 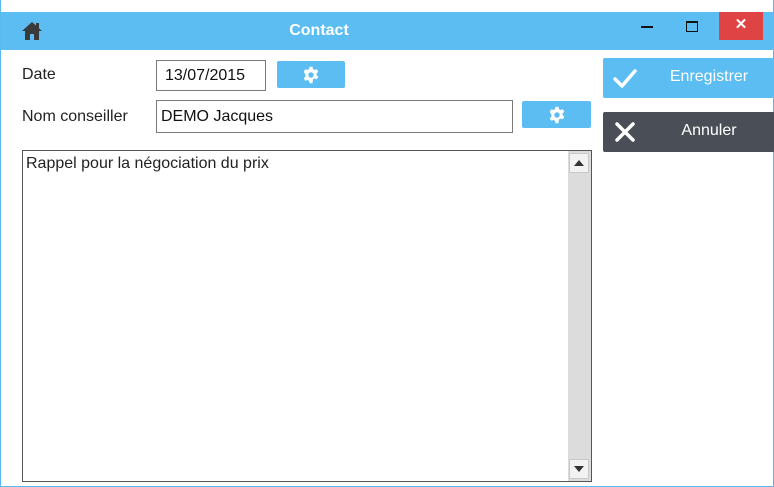 I want to click on title-bar: Contact ✕, so click(x=387, y=31).